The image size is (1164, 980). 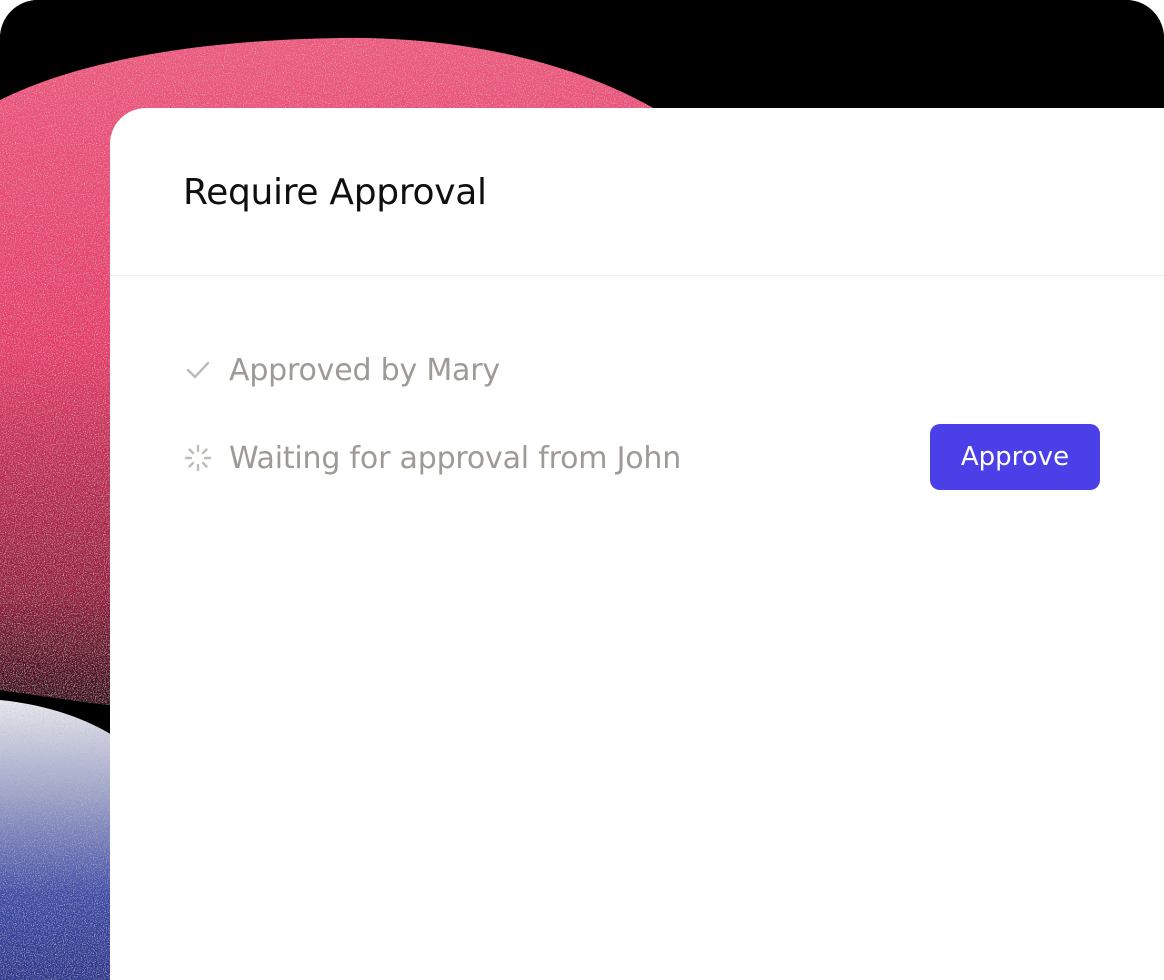 I want to click on approval-item-john: Waiting for approval from John, so click(x=432, y=458).